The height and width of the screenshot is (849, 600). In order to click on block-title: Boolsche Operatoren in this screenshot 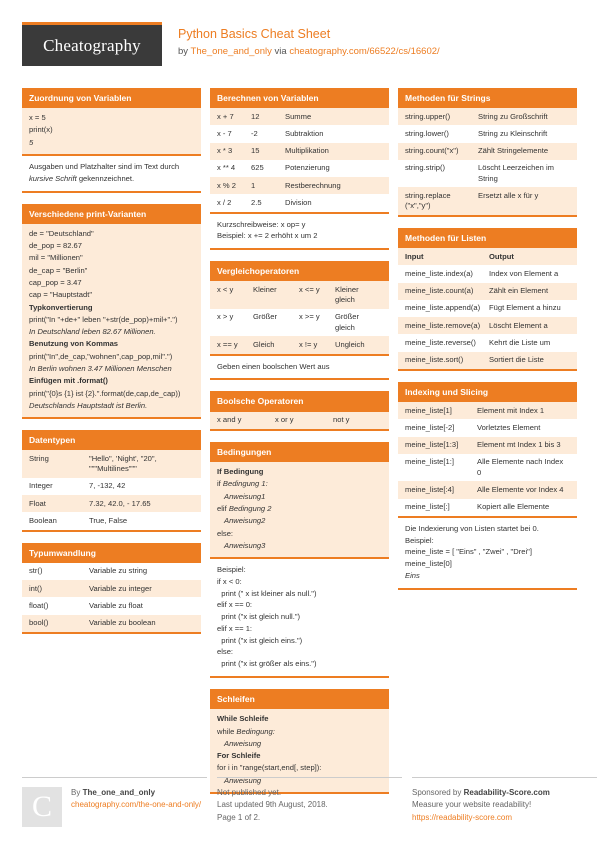, I will do `click(299, 401)`.